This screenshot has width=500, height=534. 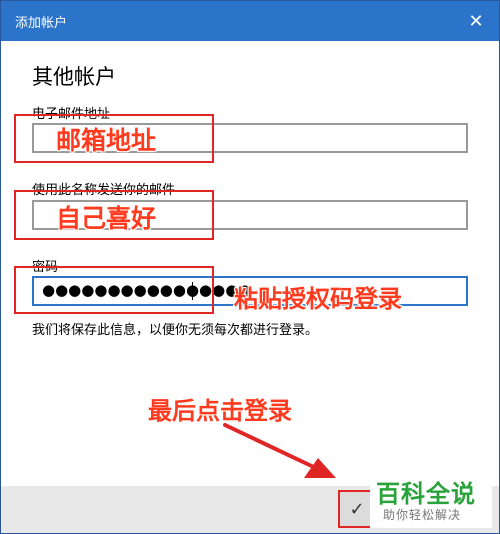 What do you see at coordinates (279, 450) in the screenshot?
I see `arrow-icon` at bounding box center [279, 450].